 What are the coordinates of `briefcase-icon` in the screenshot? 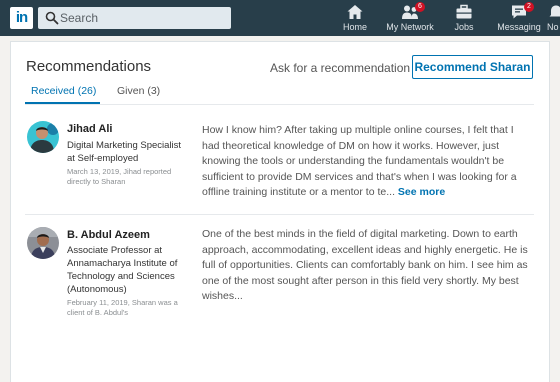 It's located at (464, 11).